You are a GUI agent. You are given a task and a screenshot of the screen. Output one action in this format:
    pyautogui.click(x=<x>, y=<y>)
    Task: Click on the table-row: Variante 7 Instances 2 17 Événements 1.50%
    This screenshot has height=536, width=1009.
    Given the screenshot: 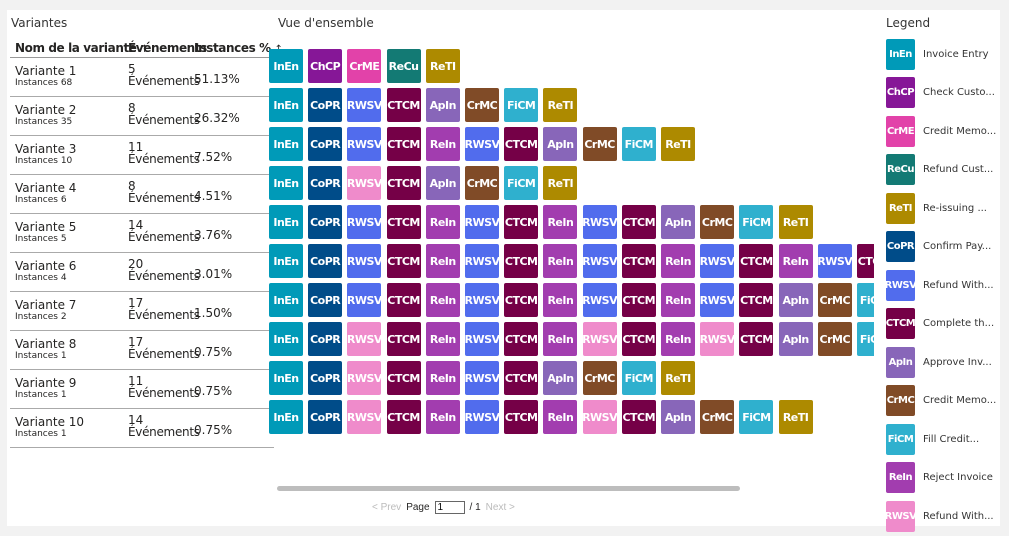 What is the action you would take?
    pyautogui.click(x=142, y=311)
    